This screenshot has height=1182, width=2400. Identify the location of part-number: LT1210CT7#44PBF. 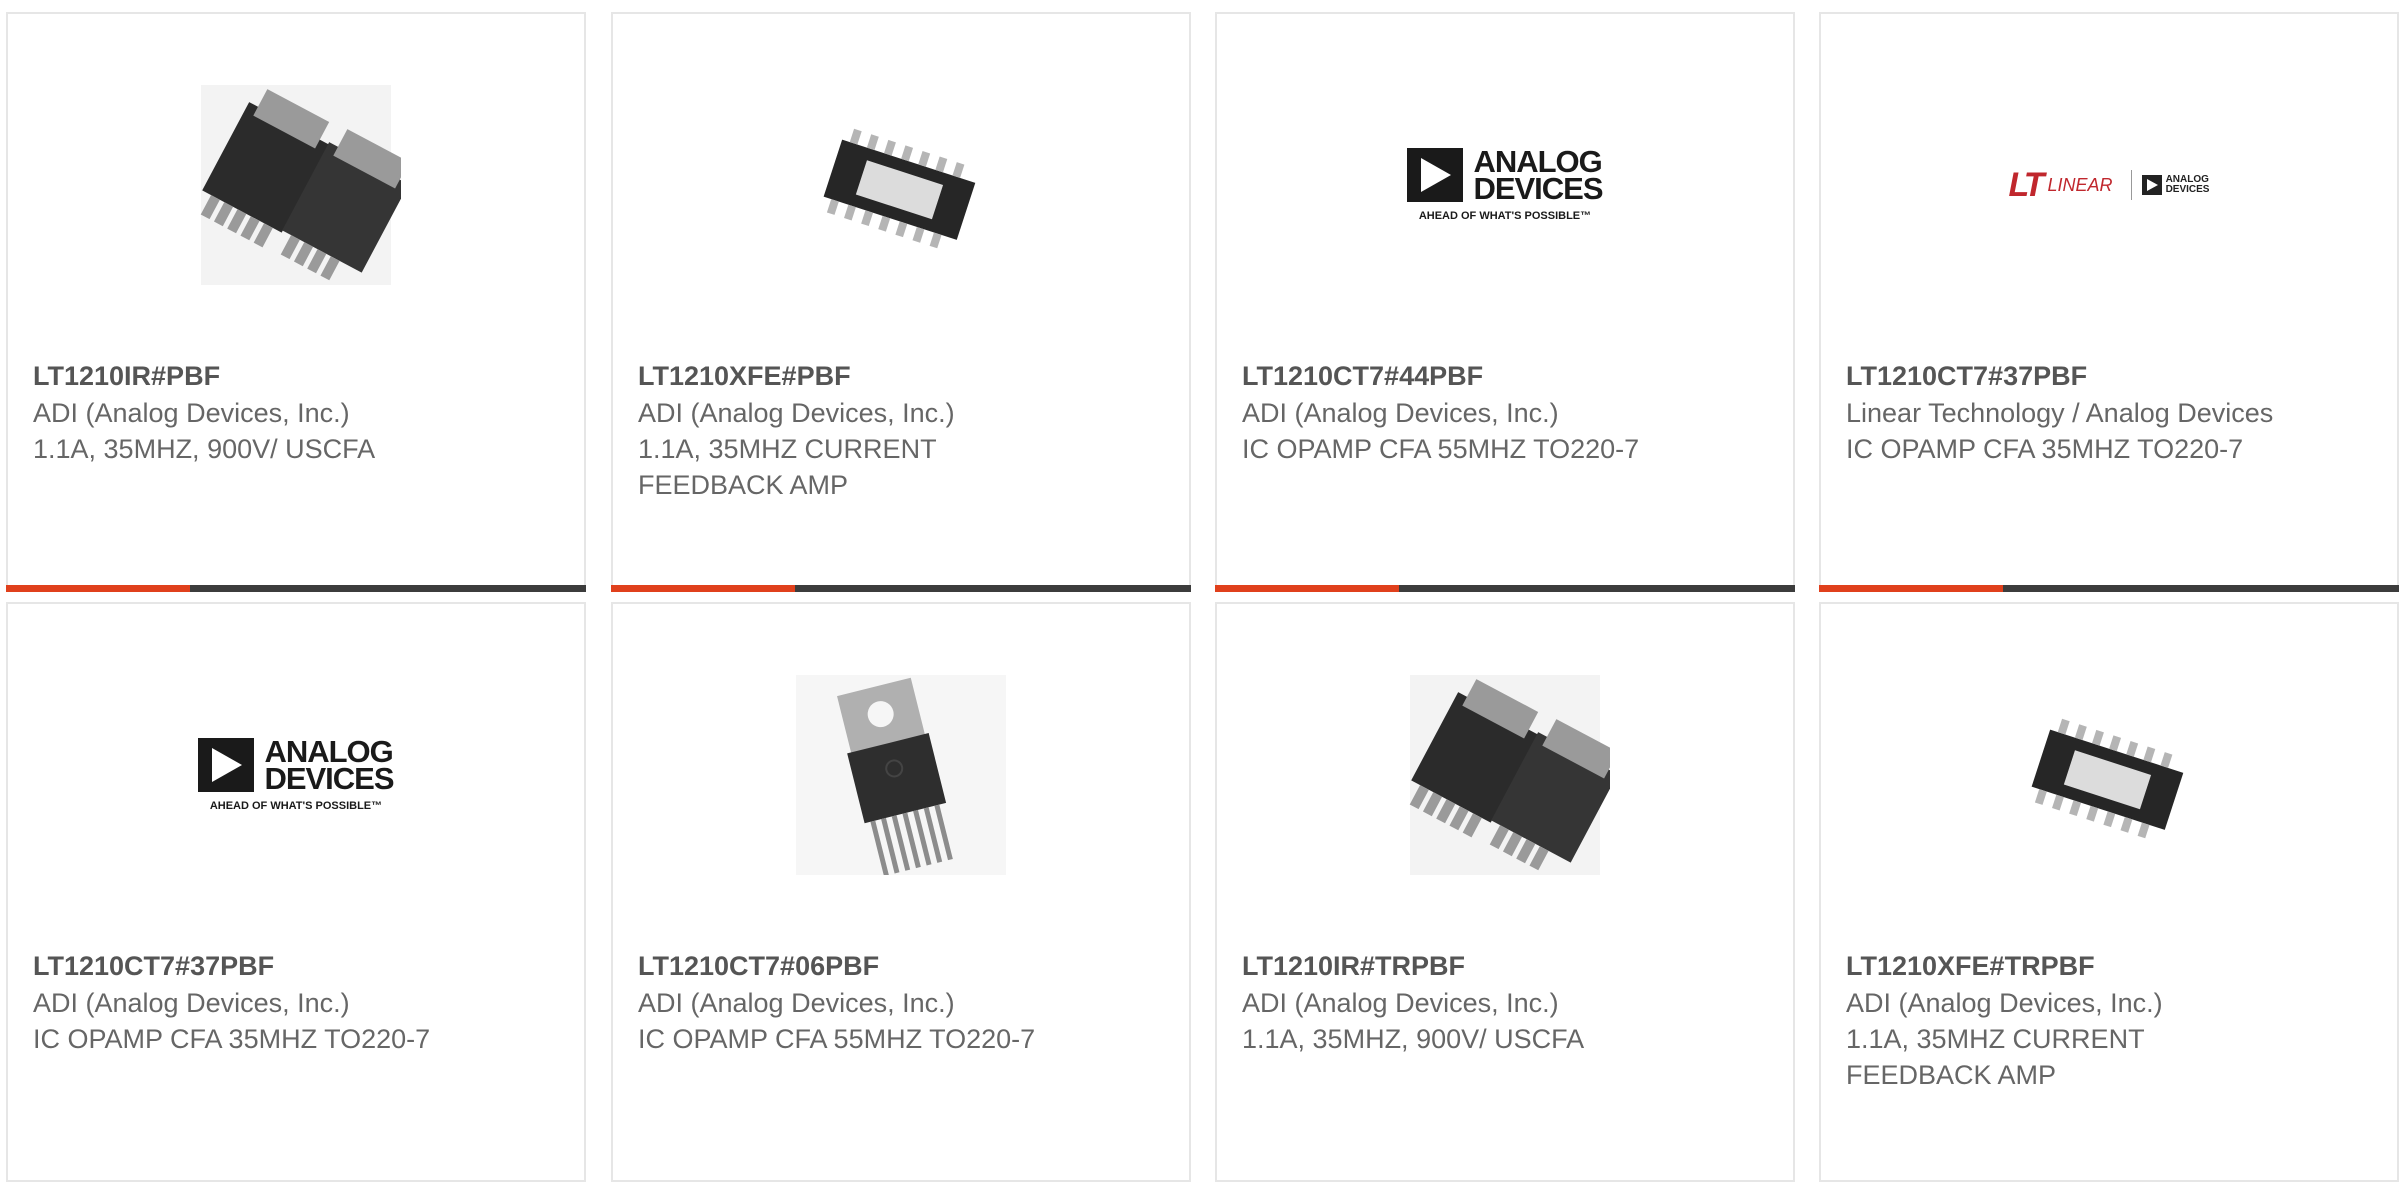
(1457, 376).